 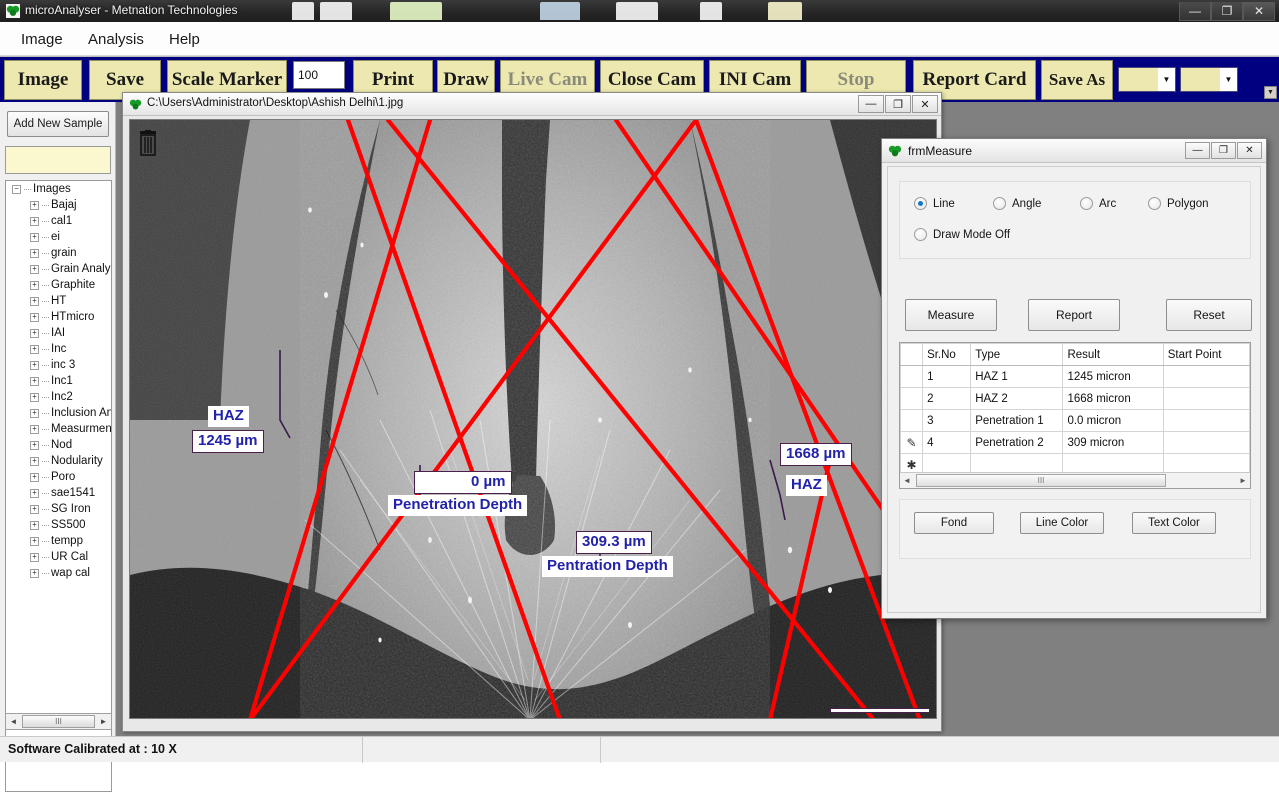 What do you see at coordinates (58, 413) in the screenshot?
I see `tree-item-inclusion-analy: + Inclusion Analy` at bounding box center [58, 413].